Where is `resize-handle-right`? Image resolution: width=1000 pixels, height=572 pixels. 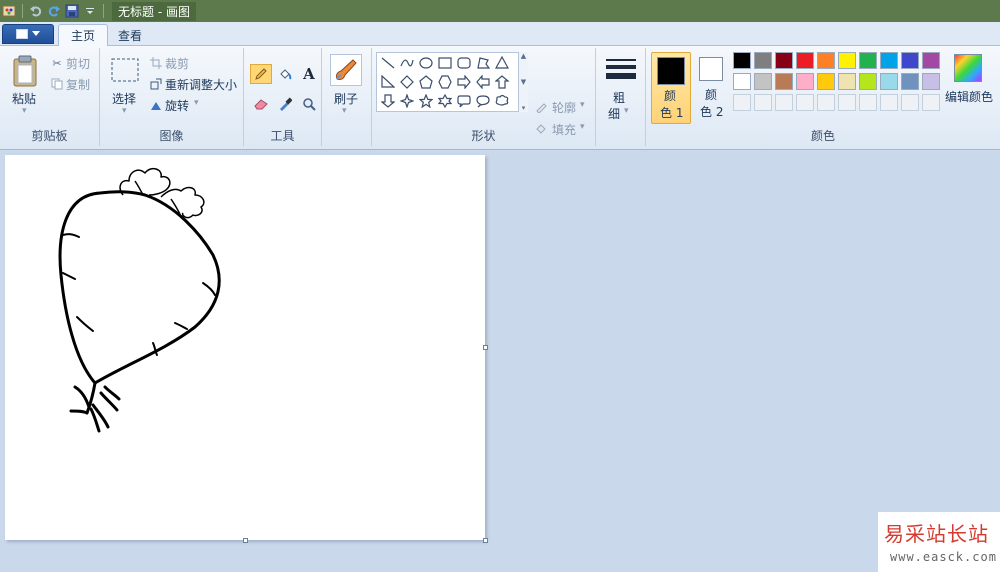
resize-handle-right is located at coordinates (485, 347).